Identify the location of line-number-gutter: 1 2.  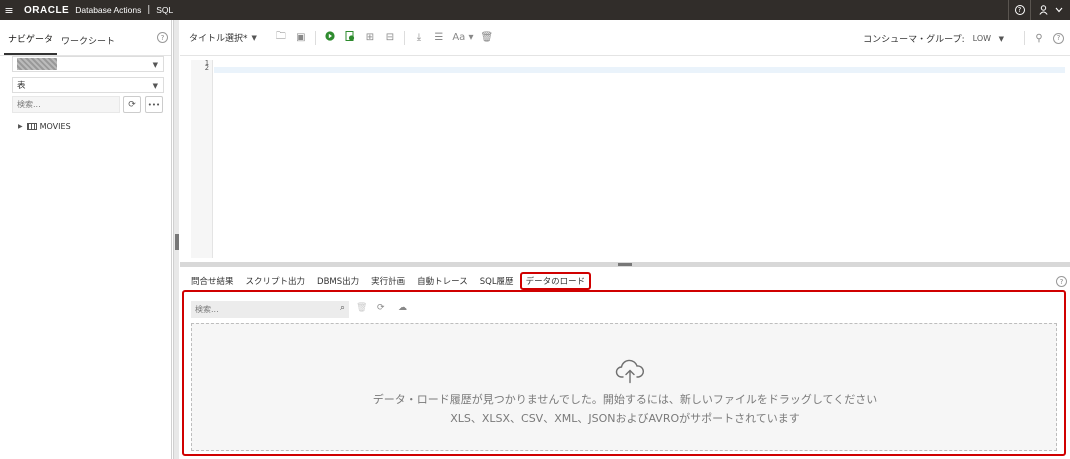
(202, 159).